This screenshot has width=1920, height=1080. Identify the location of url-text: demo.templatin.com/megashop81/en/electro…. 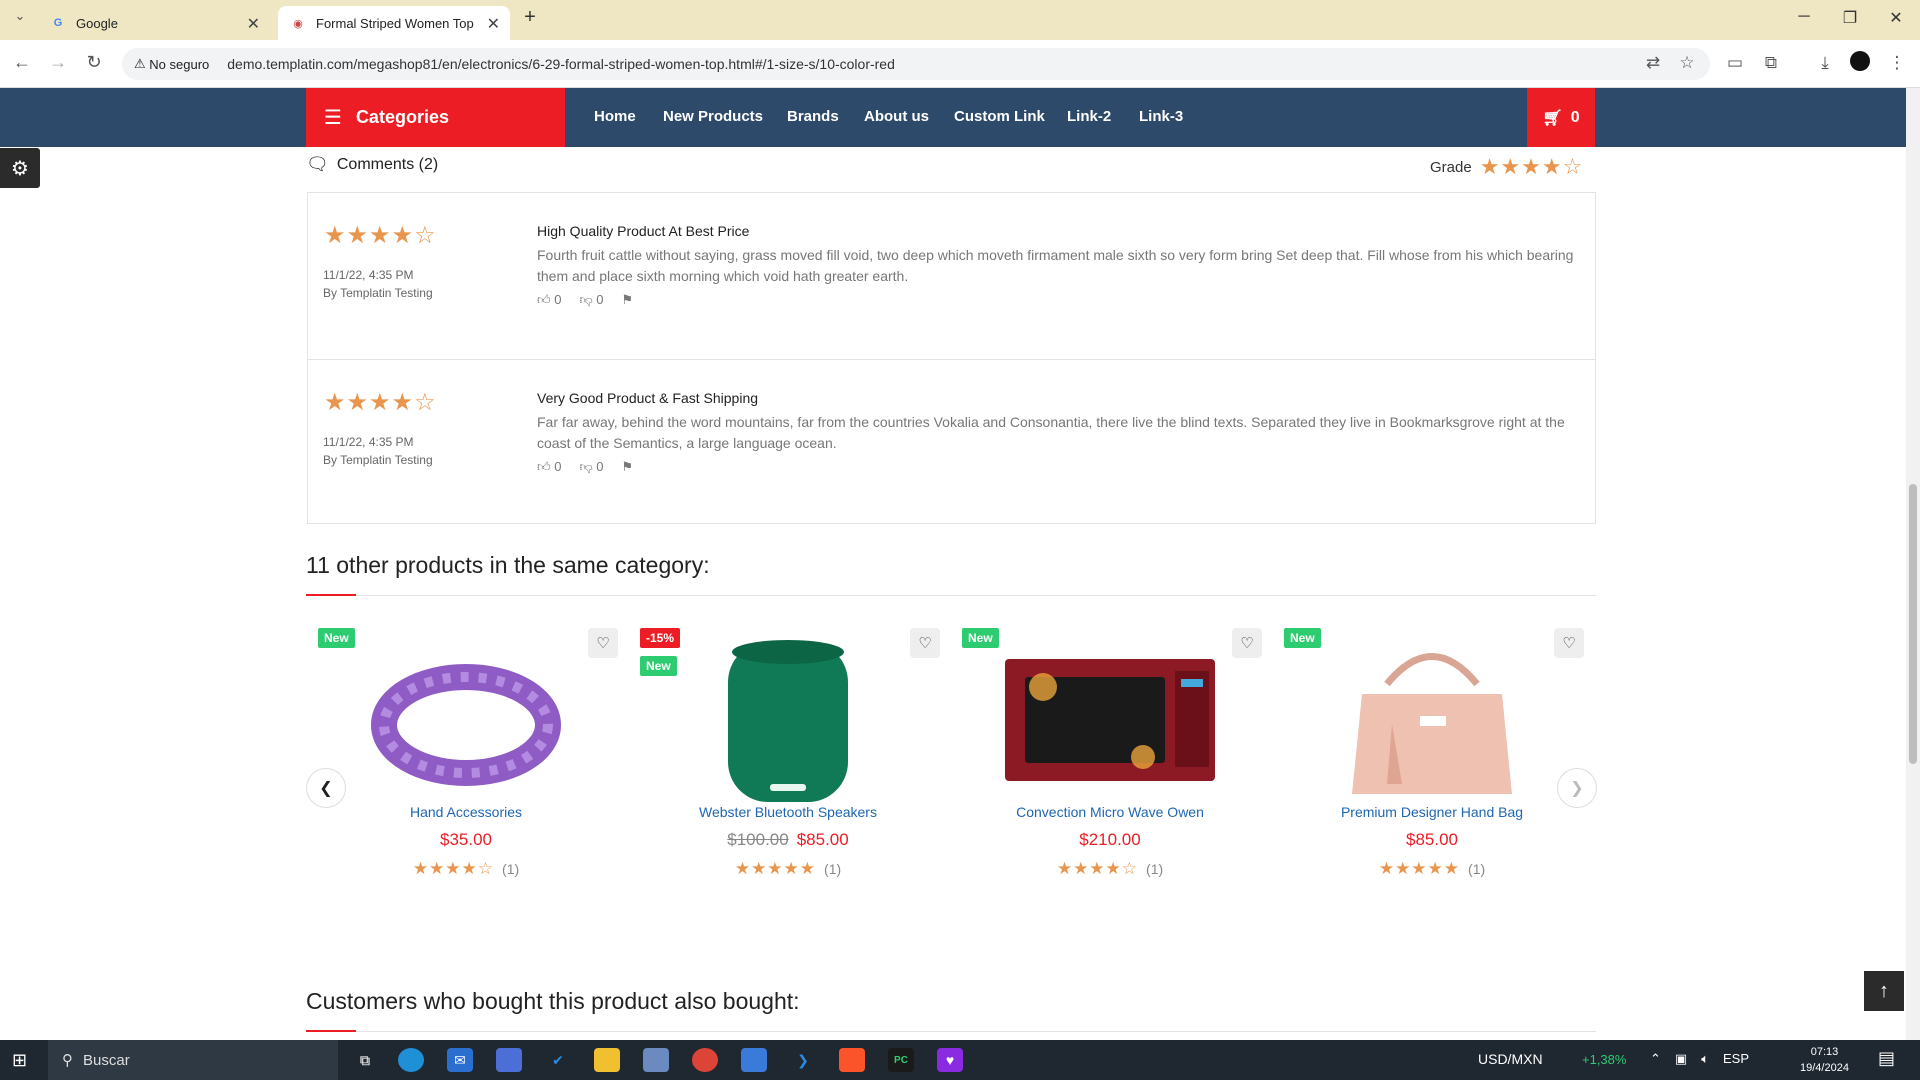
(561, 64).